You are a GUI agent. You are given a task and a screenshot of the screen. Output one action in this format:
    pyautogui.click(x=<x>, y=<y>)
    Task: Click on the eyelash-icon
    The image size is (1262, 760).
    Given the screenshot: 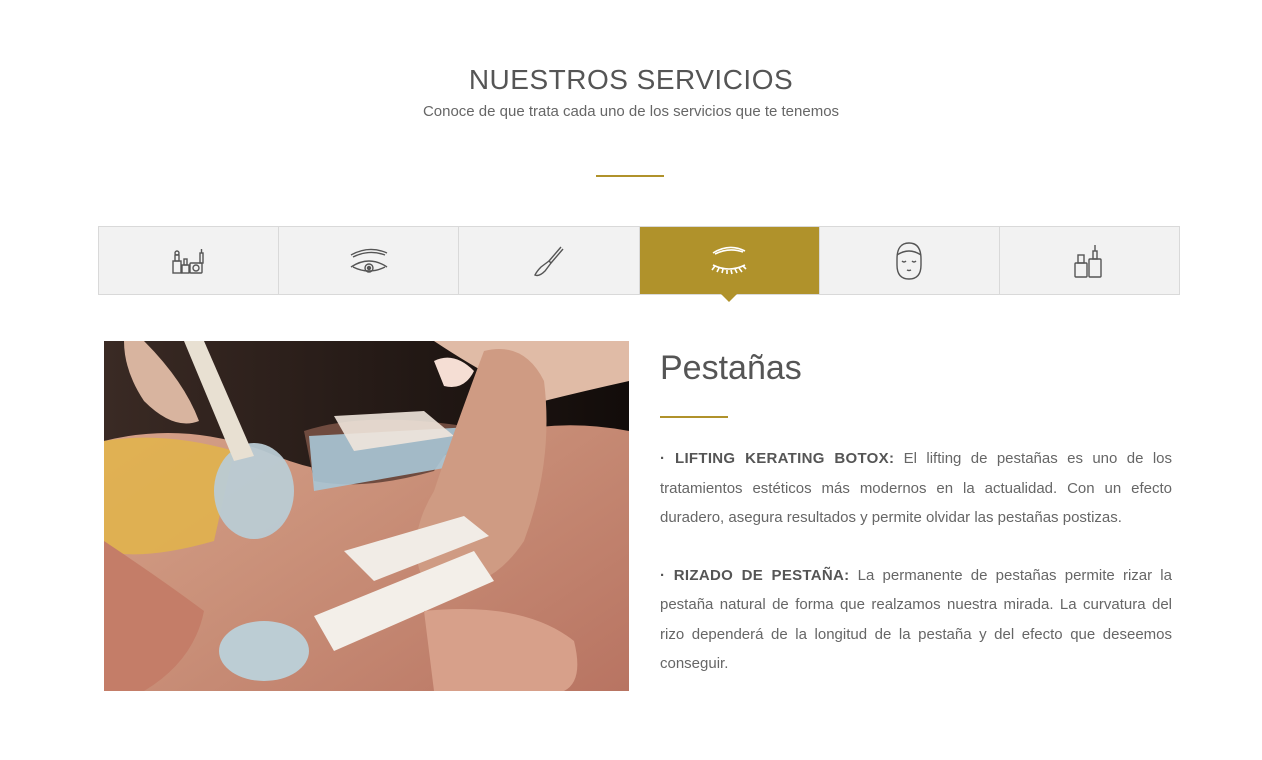 What is the action you would take?
    pyautogui.click(x=729, y=260)
    